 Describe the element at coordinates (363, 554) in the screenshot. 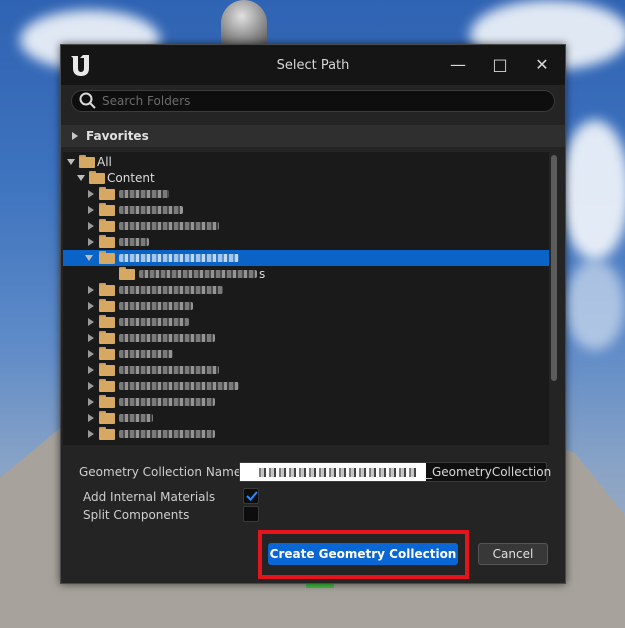

I see `annotation-highlight-box` at that location.